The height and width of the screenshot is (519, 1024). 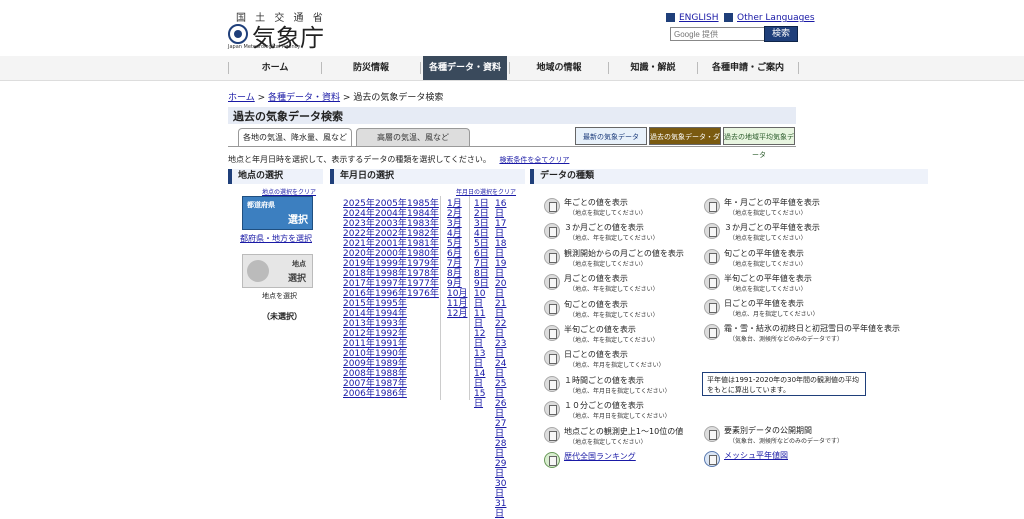 I want to click on day-link: 8日, so click(x=484, y=274).